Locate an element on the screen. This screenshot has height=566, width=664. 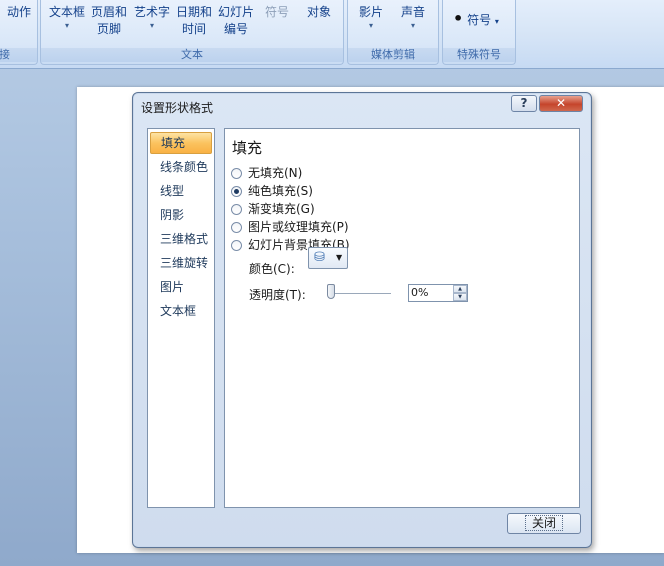
spin-up-icon: ▲ is located at coordinates (460, 289).